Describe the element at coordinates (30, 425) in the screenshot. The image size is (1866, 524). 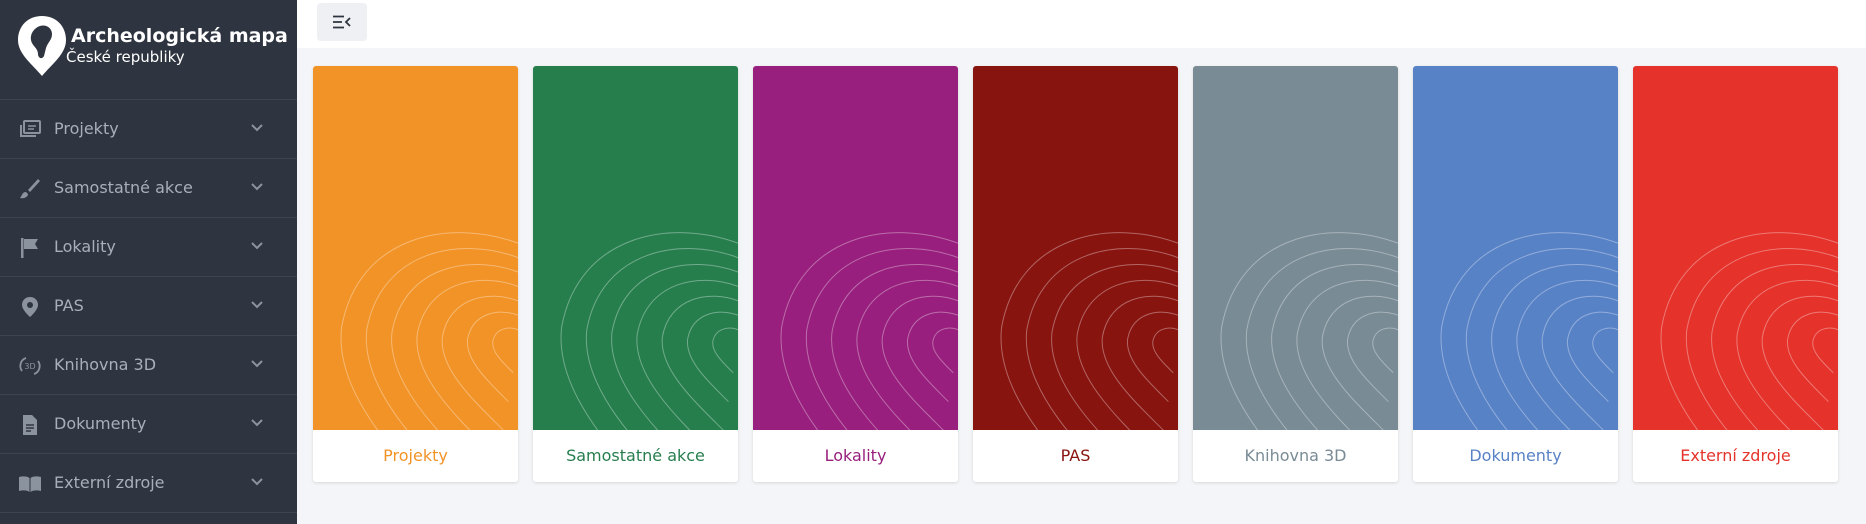
I see `document-icon` at that location.